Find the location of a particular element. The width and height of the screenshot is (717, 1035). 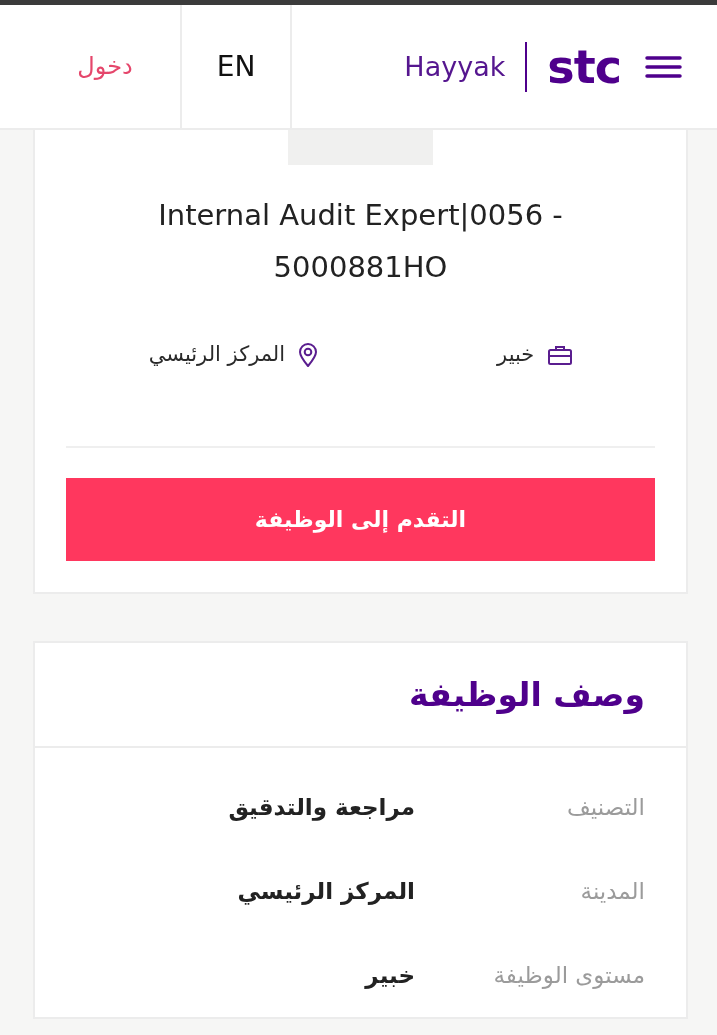

language-button: EN is located at coordinates (236, 66).